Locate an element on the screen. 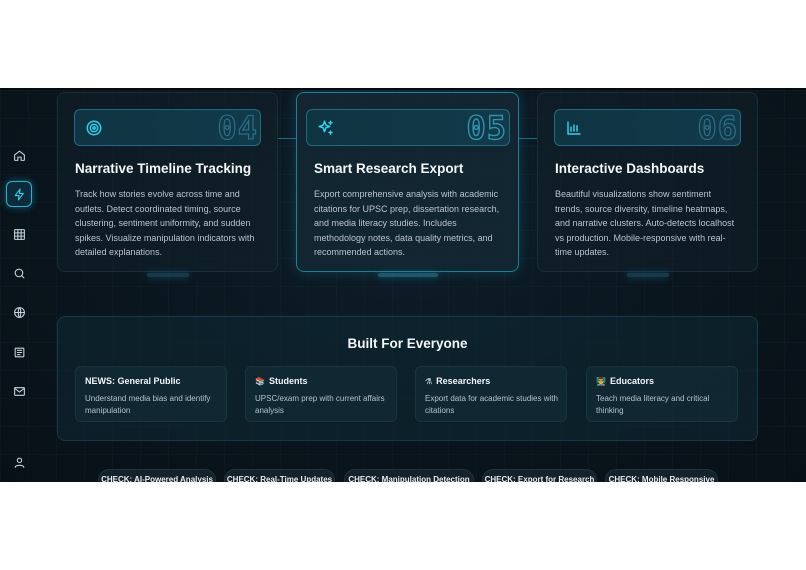  sidebar-item-mail is located at coordinates (19, 391).